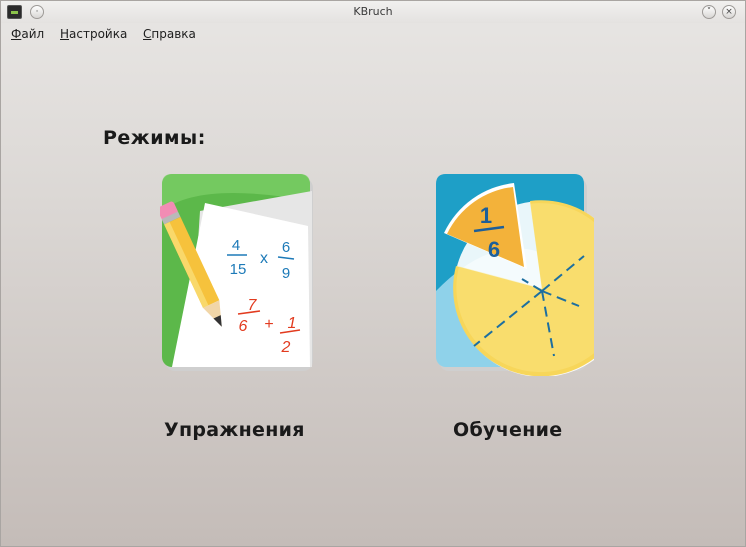  Describe the element at coordinates (33, 34) in the screenshot. I see `menu-file-rest: айл` at that location.